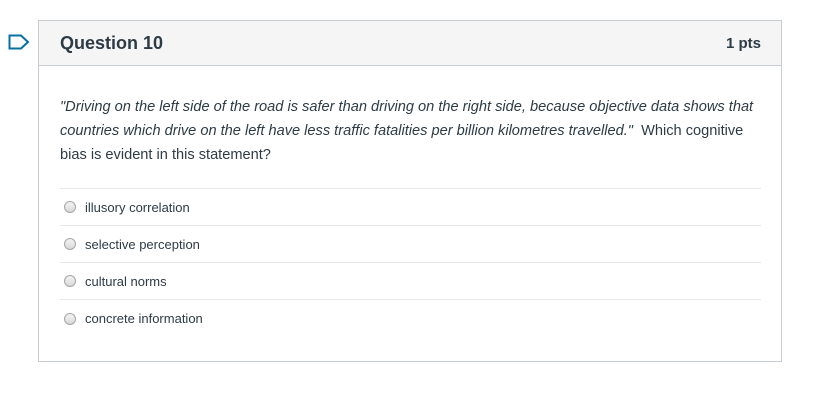 Image resolution: width=824 pixels, height=405 pixels. Describe the element at coordinates (137, 207) in the screenshot. I see `answer-label: illusory correlation` at that location.